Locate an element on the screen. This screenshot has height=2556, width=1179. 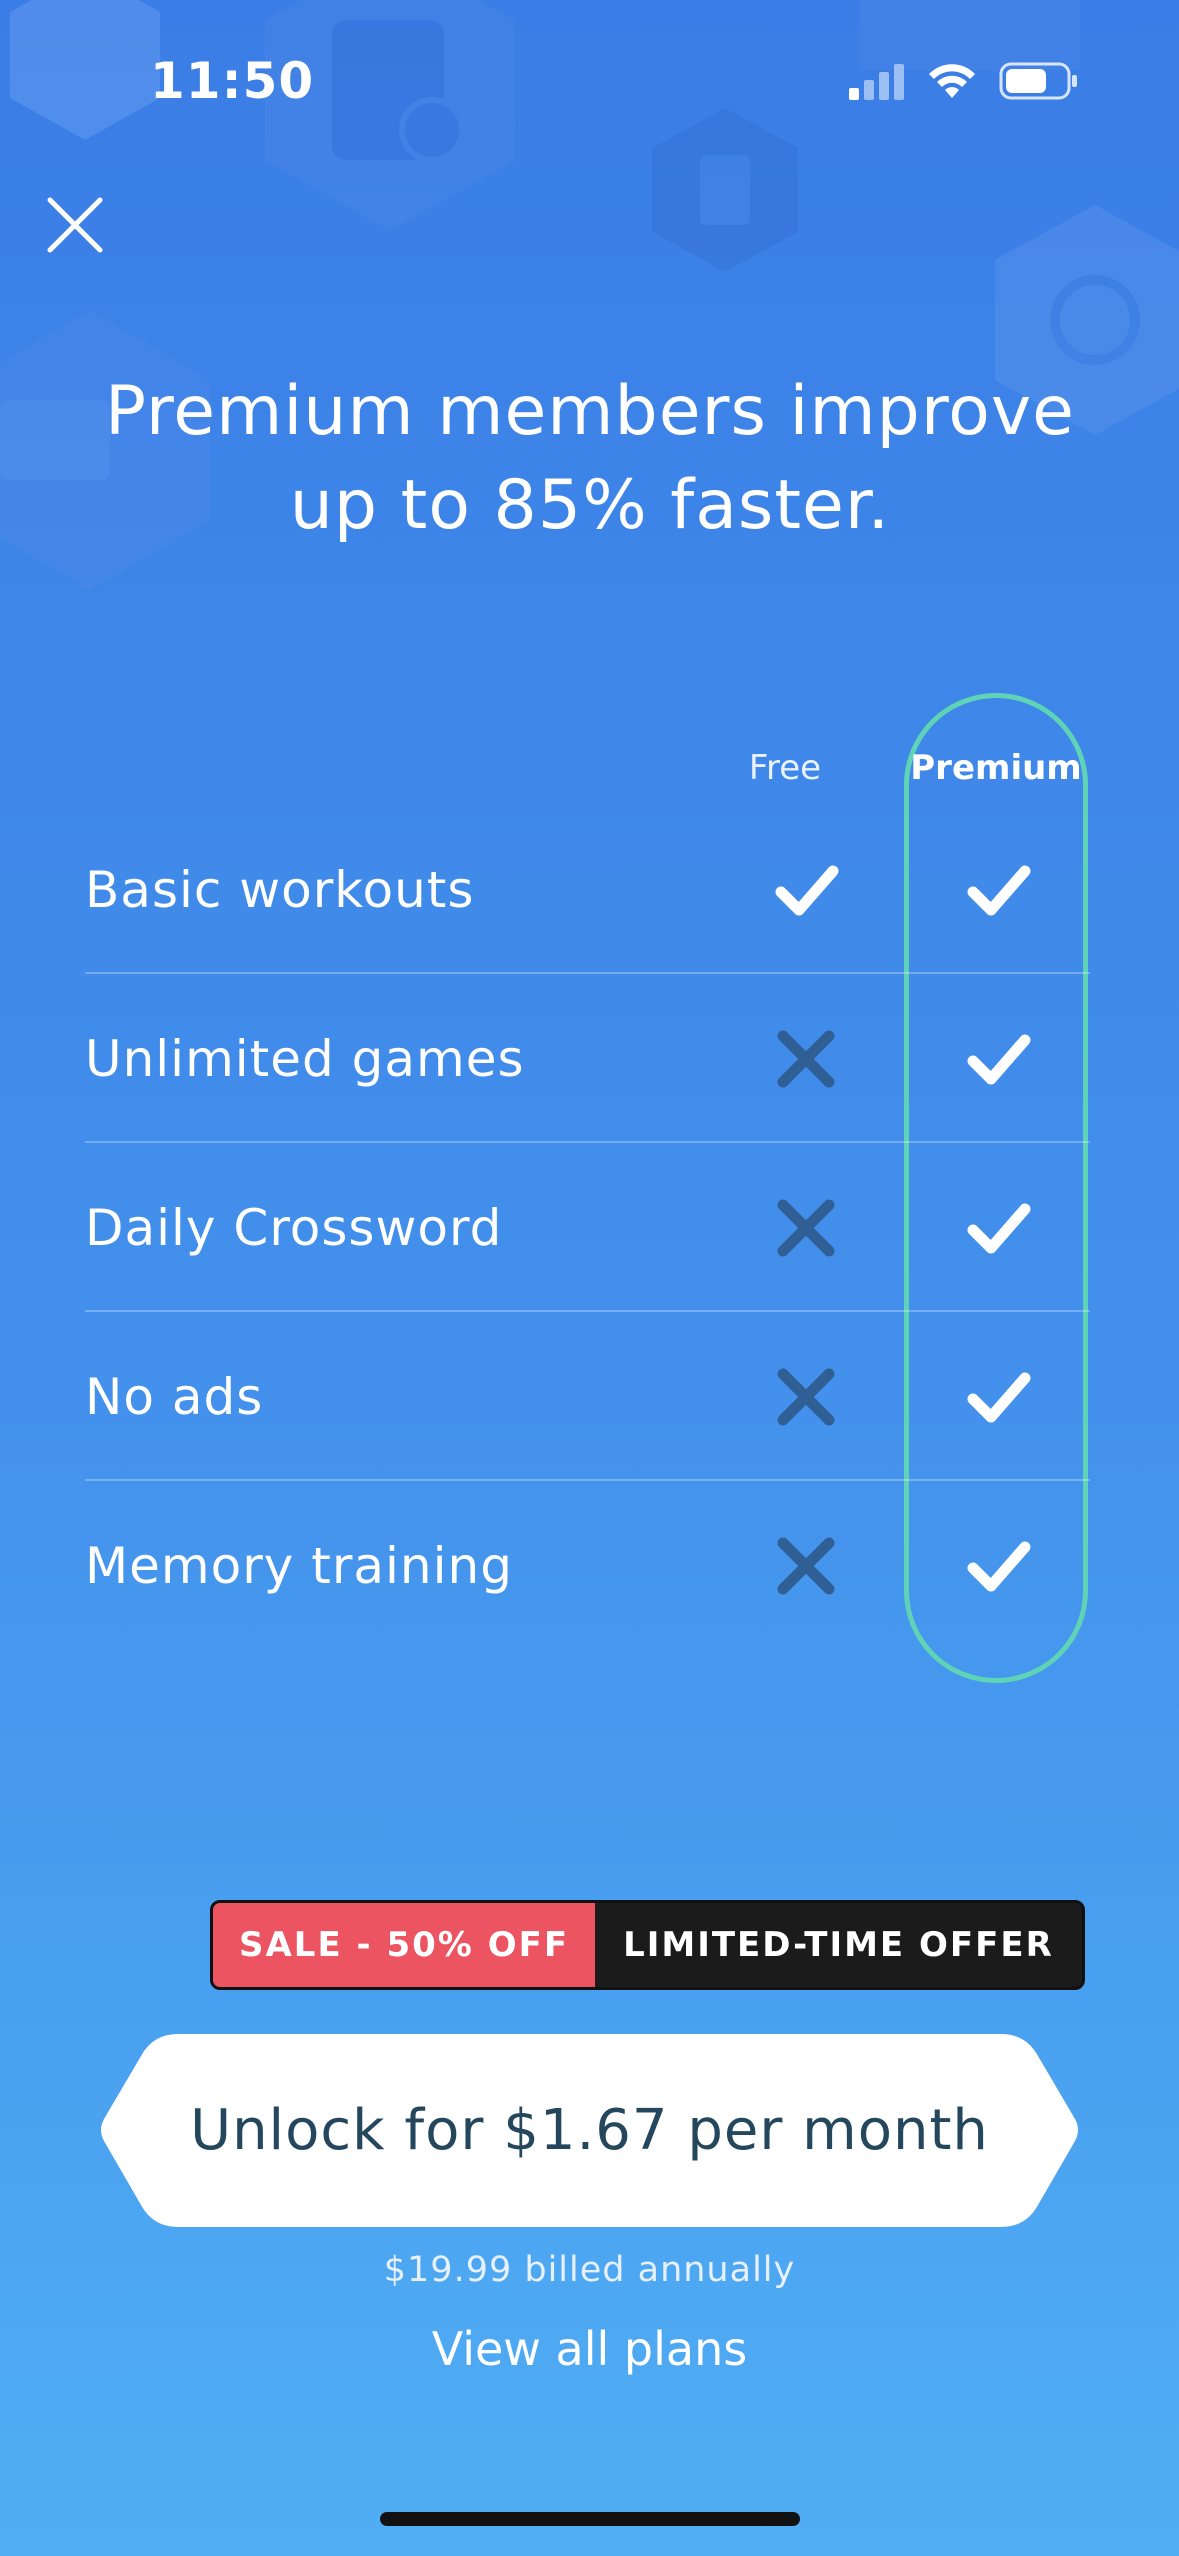
feature-label: Memory training is located at coordinates (299, 1565).